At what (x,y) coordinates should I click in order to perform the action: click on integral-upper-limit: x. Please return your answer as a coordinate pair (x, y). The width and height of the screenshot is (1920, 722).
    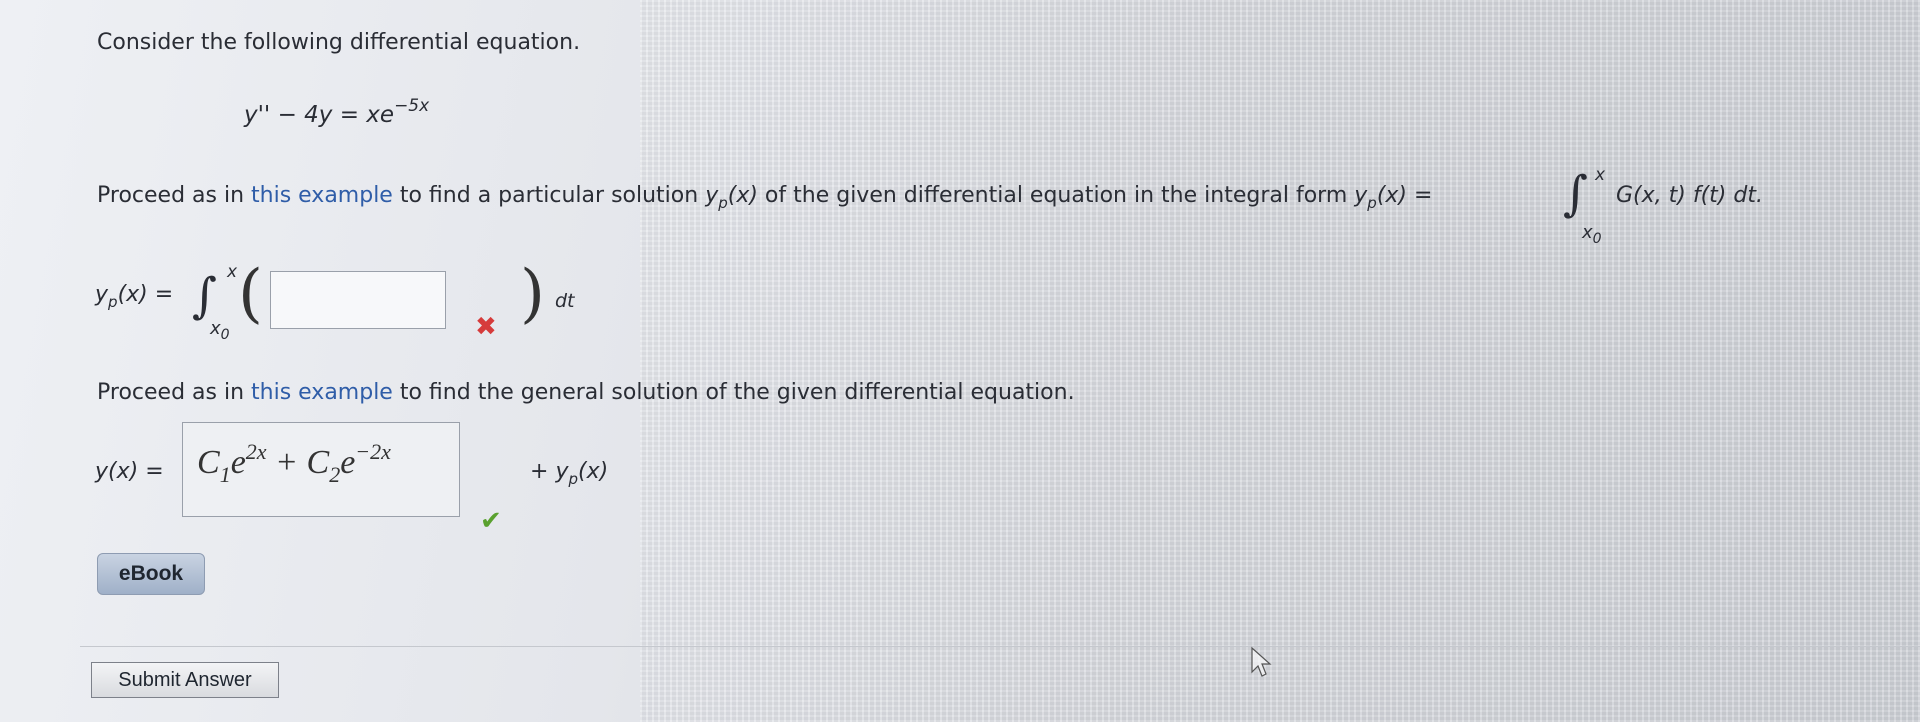
    Looking at the image, I should click on (1600, 175).